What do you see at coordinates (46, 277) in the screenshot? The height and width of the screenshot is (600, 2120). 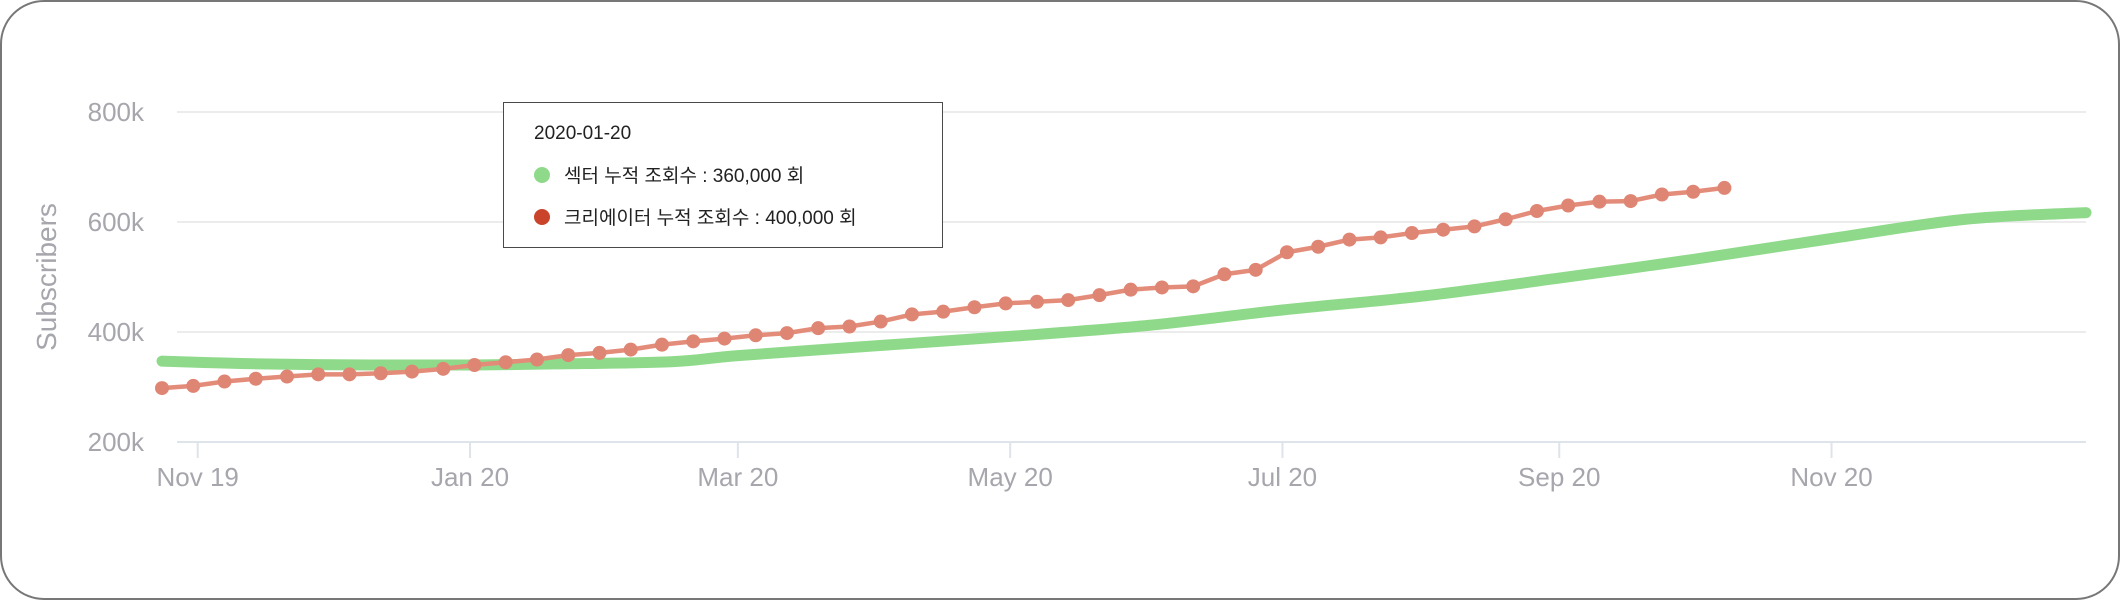 I see `y-axis-title: Subscribers` at bounding box center [46, 277].